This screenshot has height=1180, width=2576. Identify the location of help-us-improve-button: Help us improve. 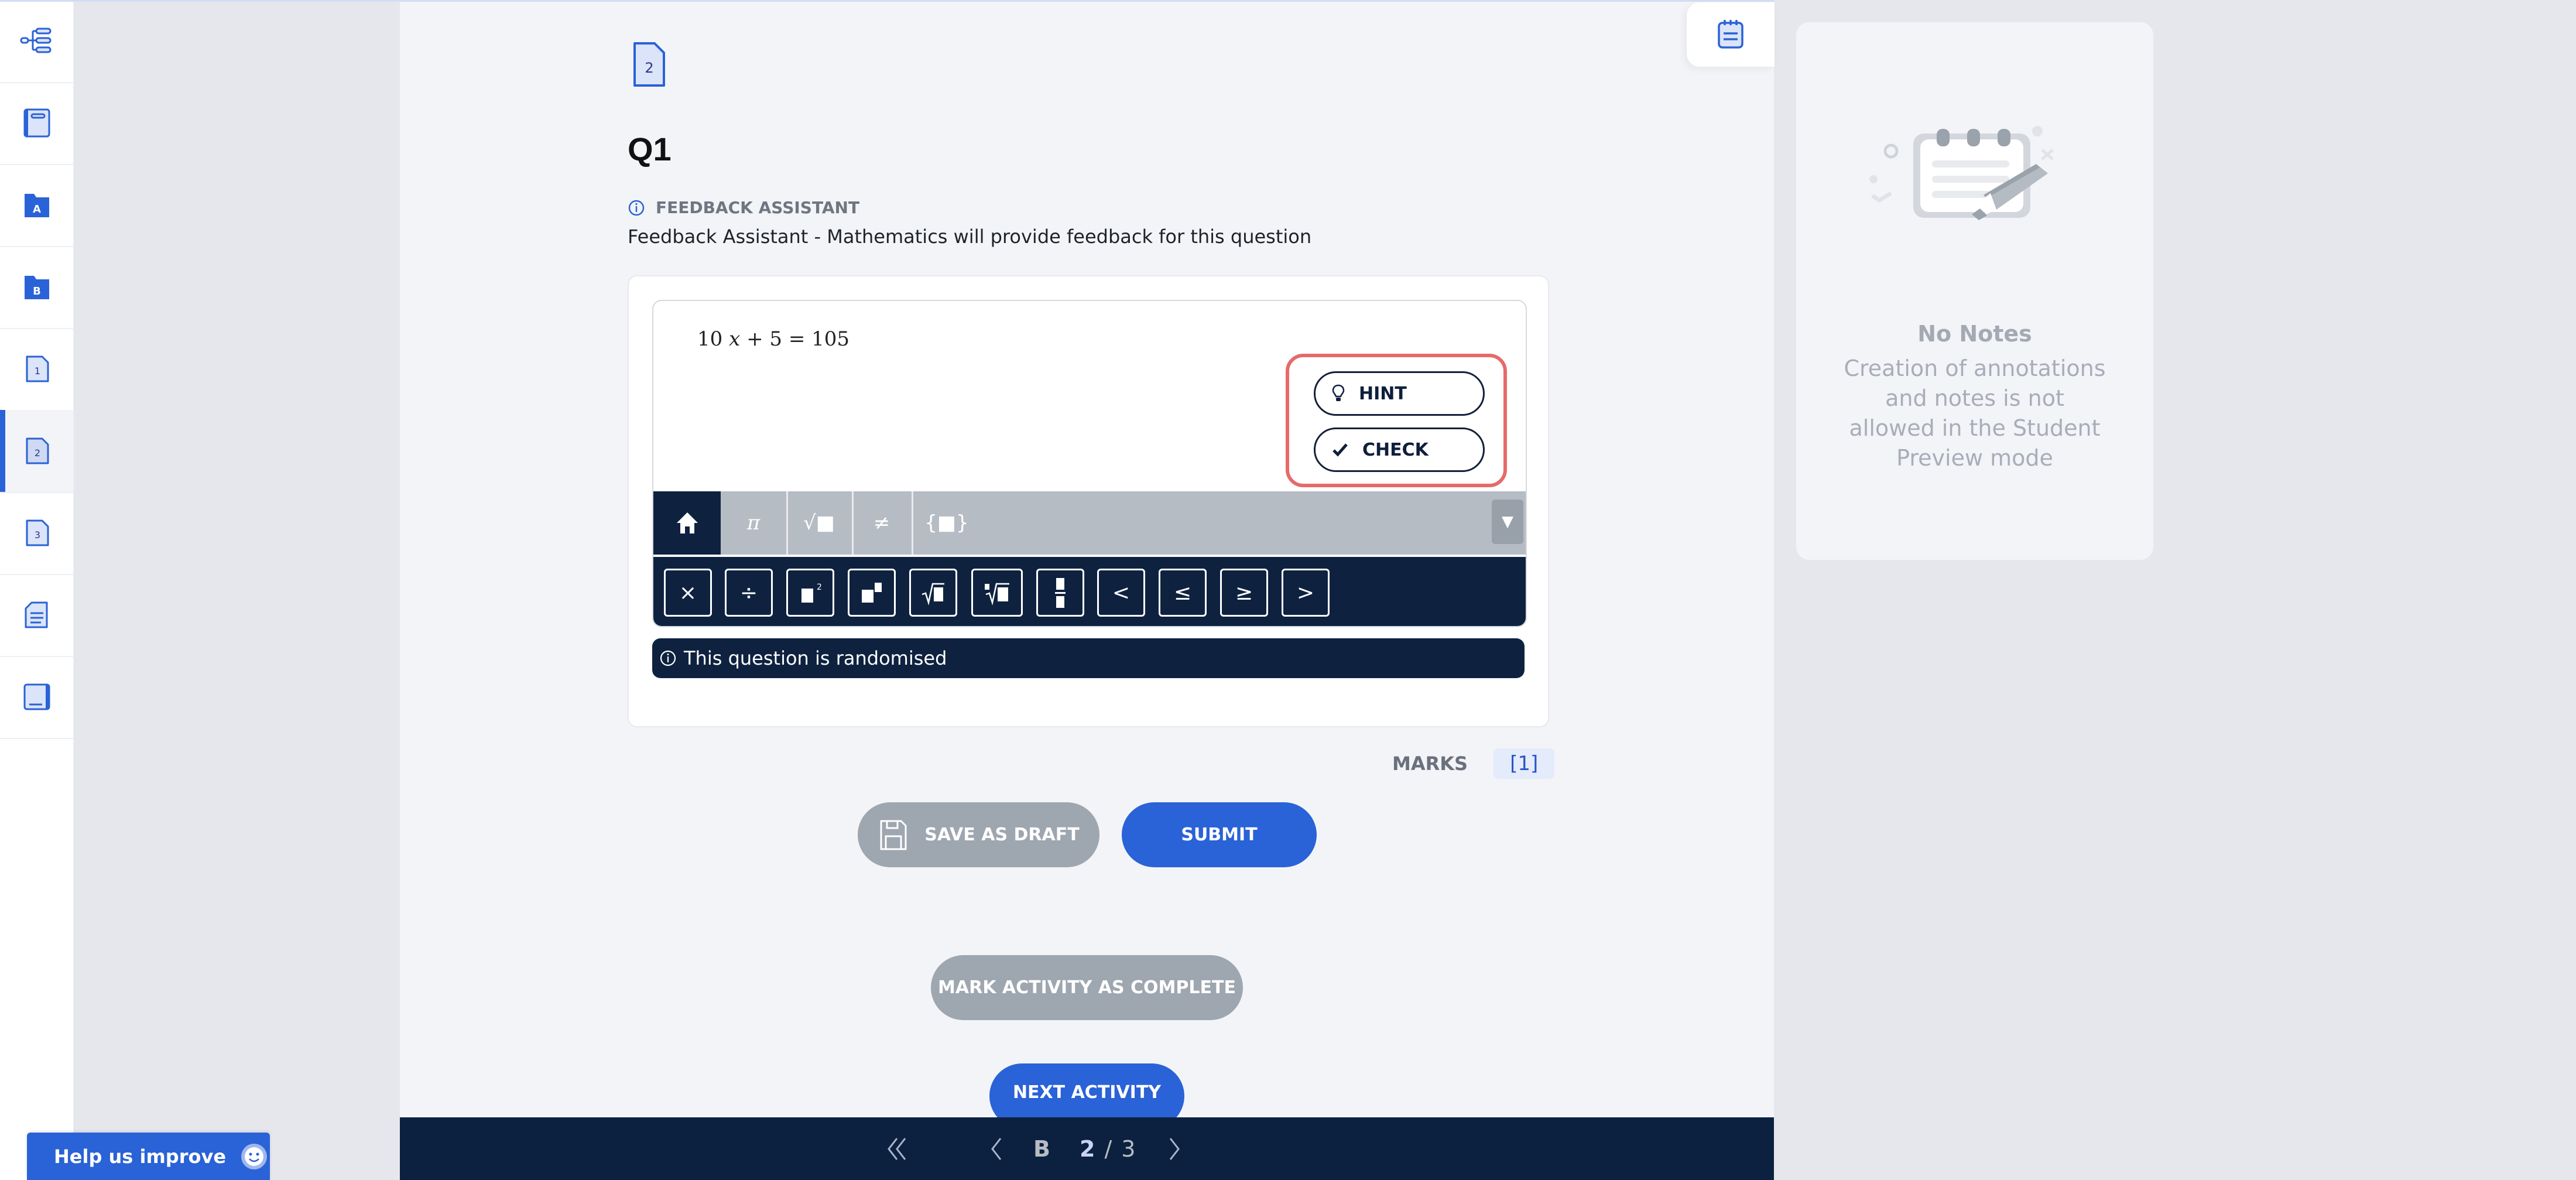
(148, 1156).